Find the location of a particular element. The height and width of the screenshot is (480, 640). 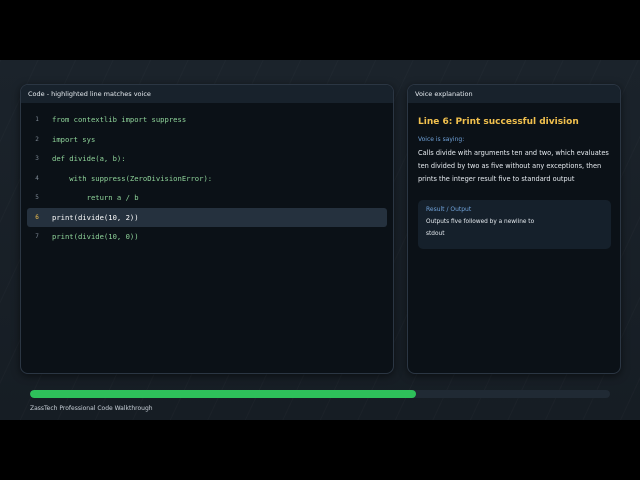

line-code: print(divide(10, 2)) is located at coordinates (95, 217).